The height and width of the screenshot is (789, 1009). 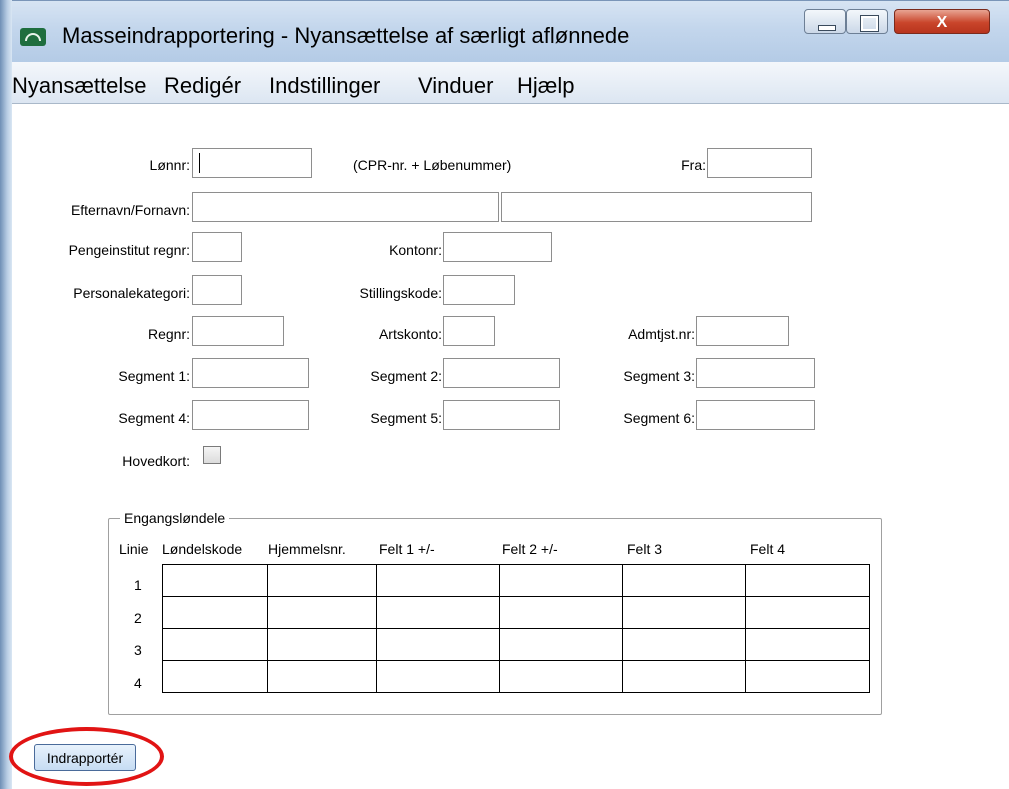 What do you see at coordinates (755, 373) in the screenshot?
I see `segment3-field` at bounding box center [755, 373].